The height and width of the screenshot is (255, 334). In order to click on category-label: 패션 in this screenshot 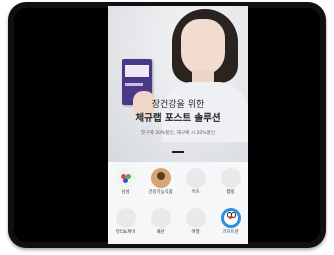, I will do `click(160, 232)`.